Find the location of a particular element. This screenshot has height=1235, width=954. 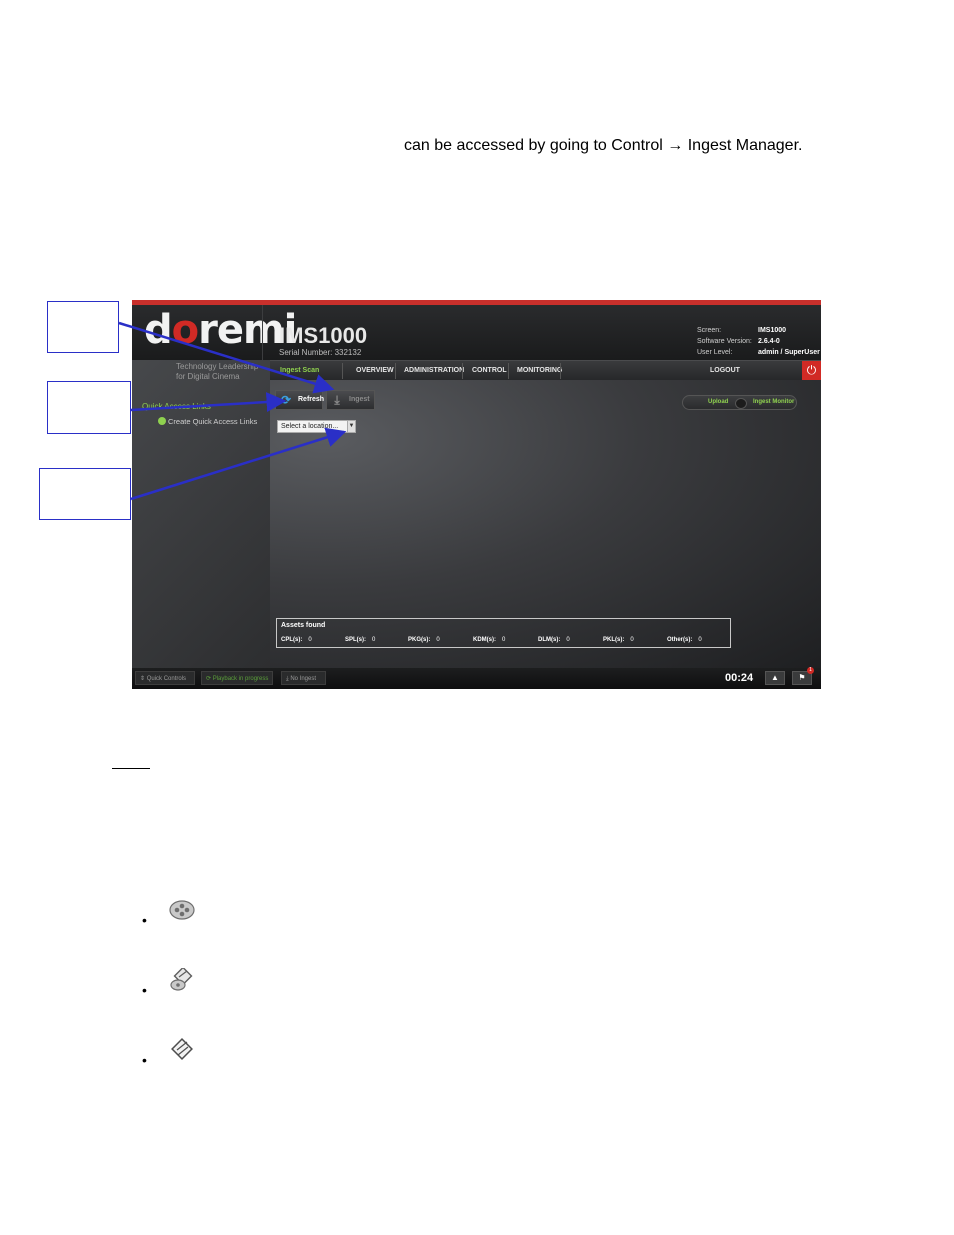

upload-monitor-toggle: Upload Ingest Monitor is located at coordinates (739, 402).